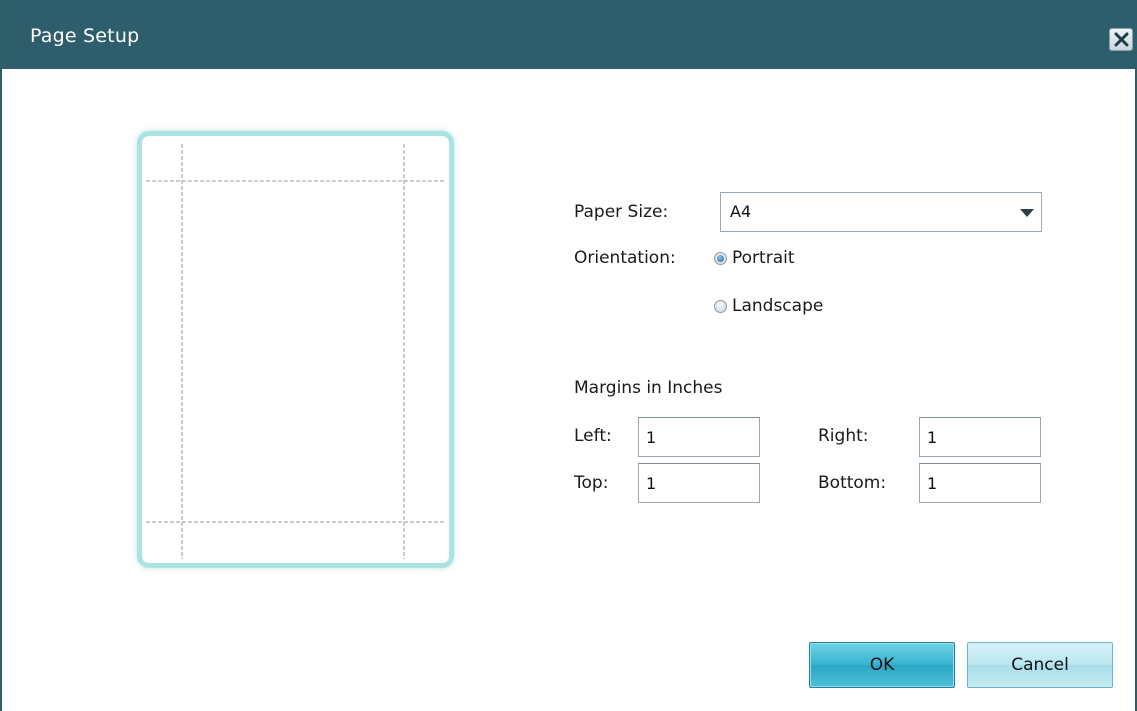  What do you see at coordinates (593, 436) in the screenshot?
I see `left-margin-label: Left:` at bounding box center [593, 436].